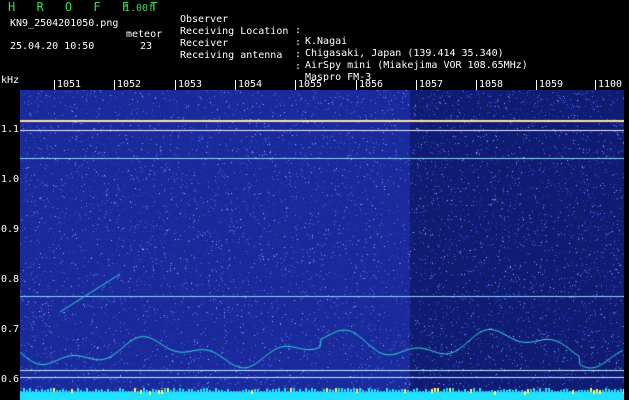 The height and width of the screenshot is (400, 629). I want to click on capture-datetime: 25.04.20 10:50, so click(52, 46).